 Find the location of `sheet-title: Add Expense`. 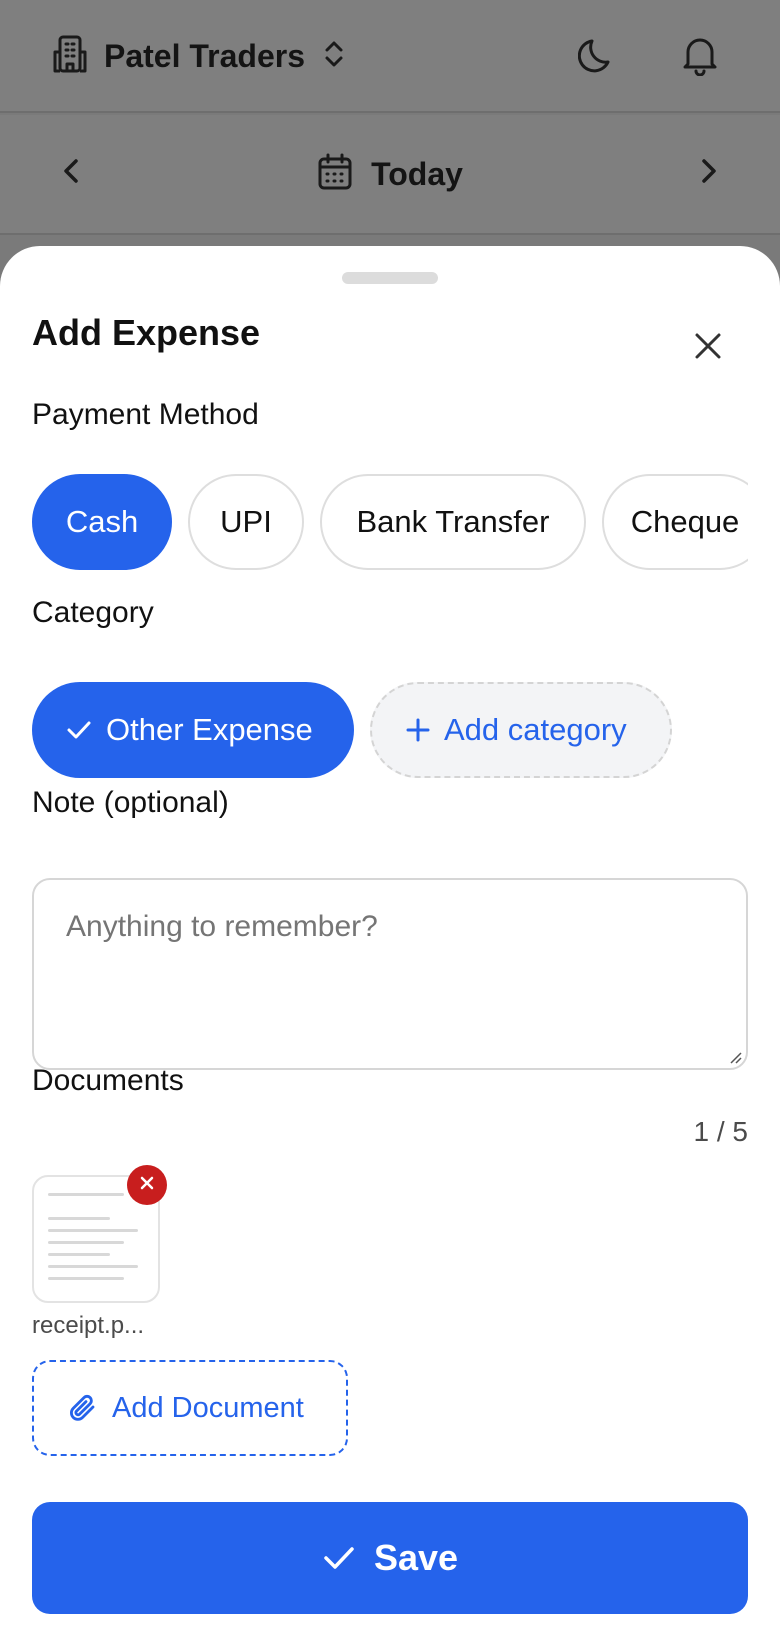

sheet-title: Add Expense is located at coordinates (146, 332).